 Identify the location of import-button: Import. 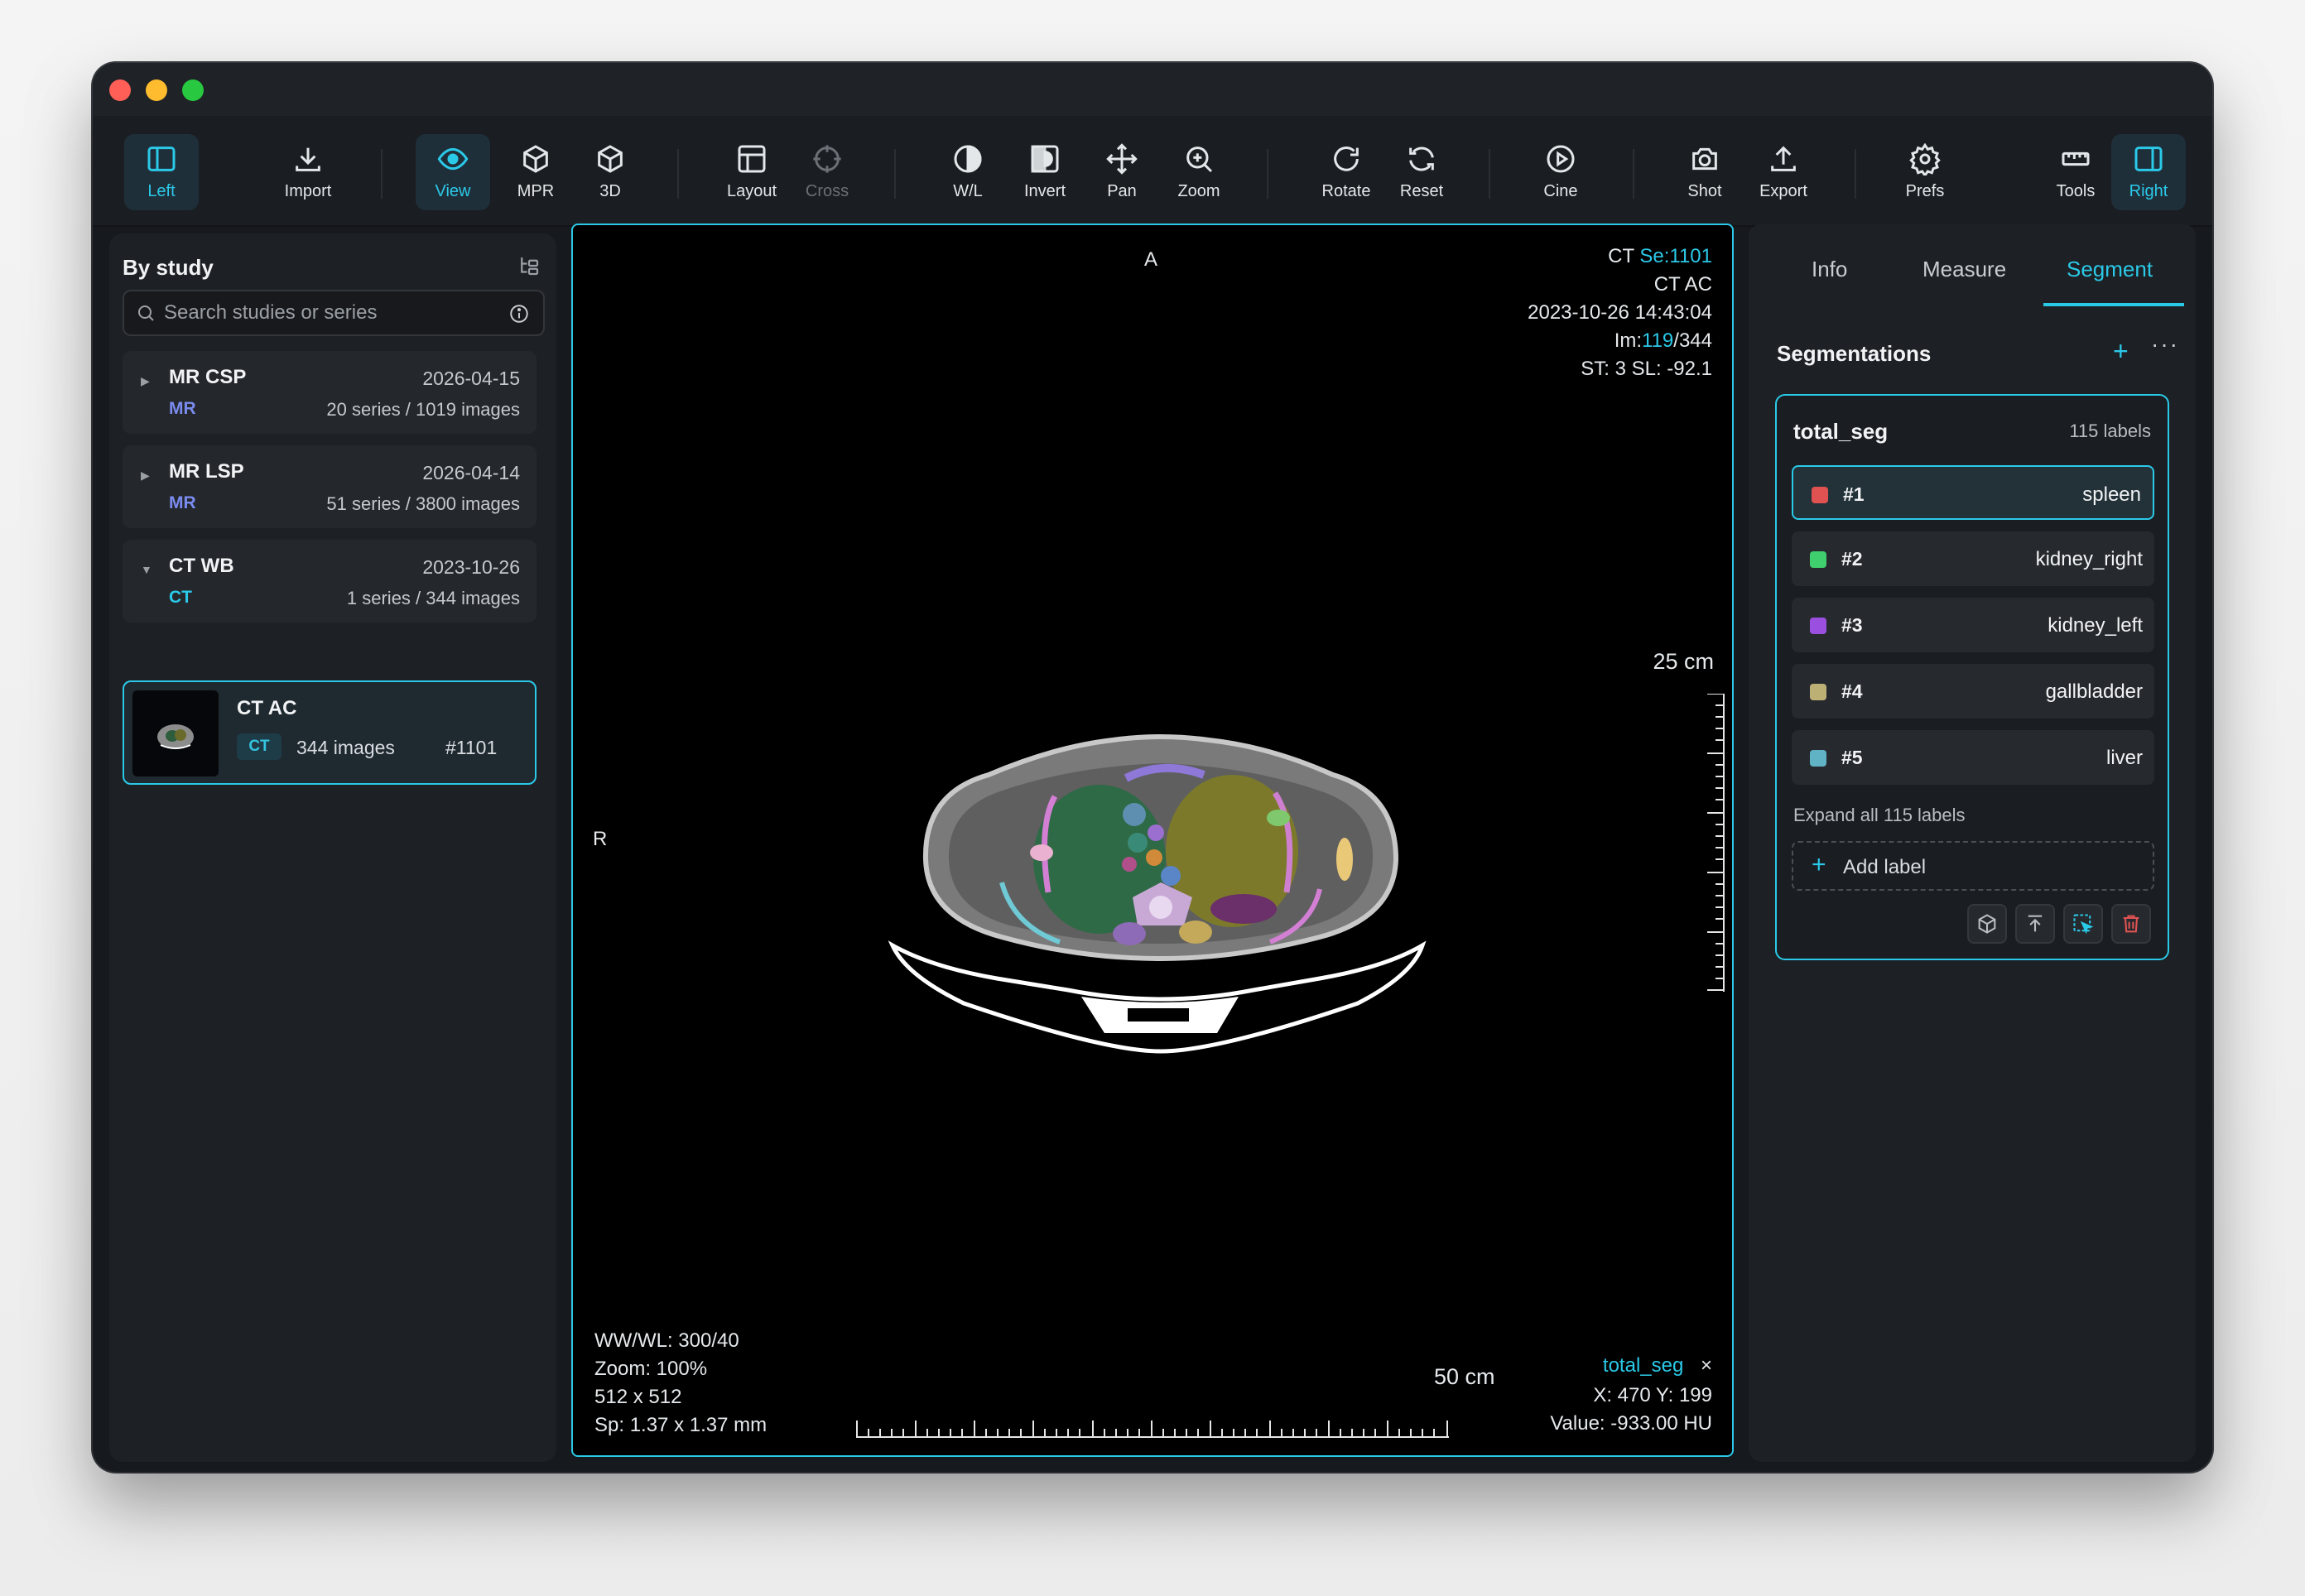
(308, 172).